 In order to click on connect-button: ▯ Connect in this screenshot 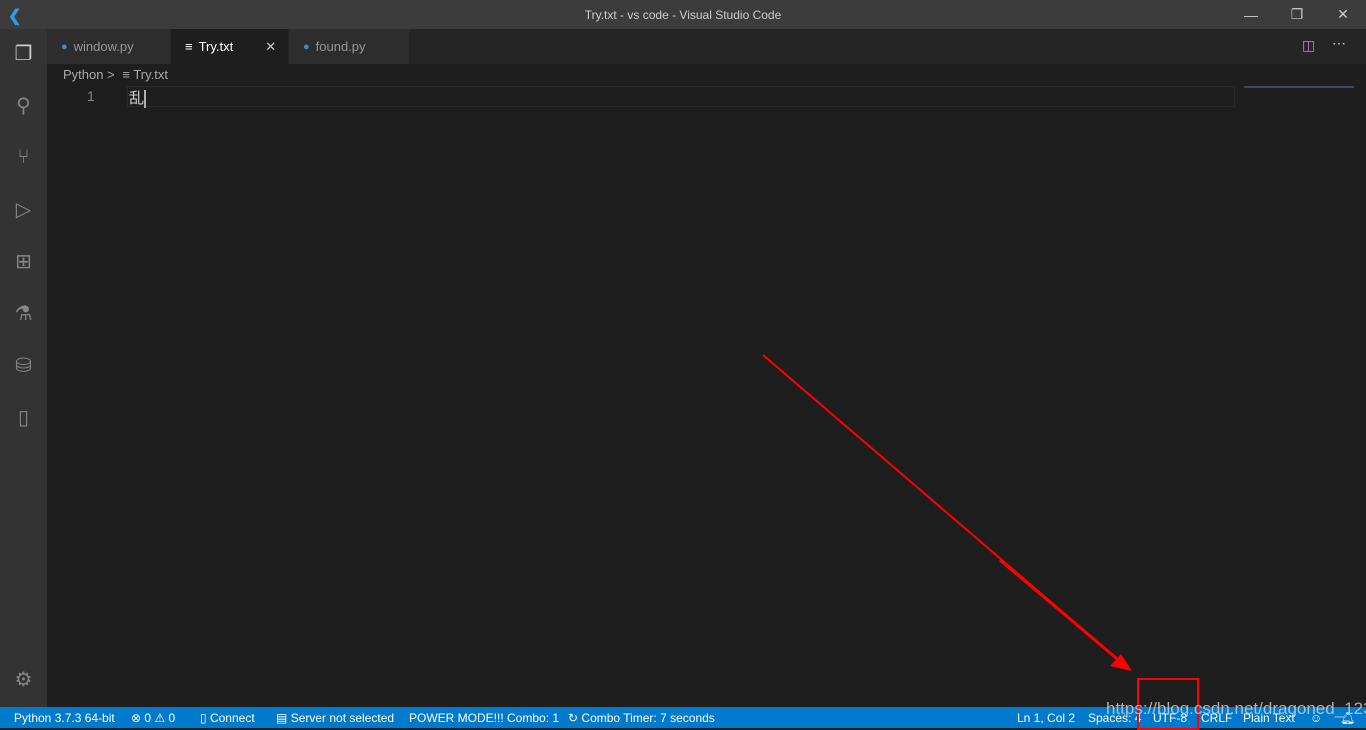, I will do `click(227, 718)`.